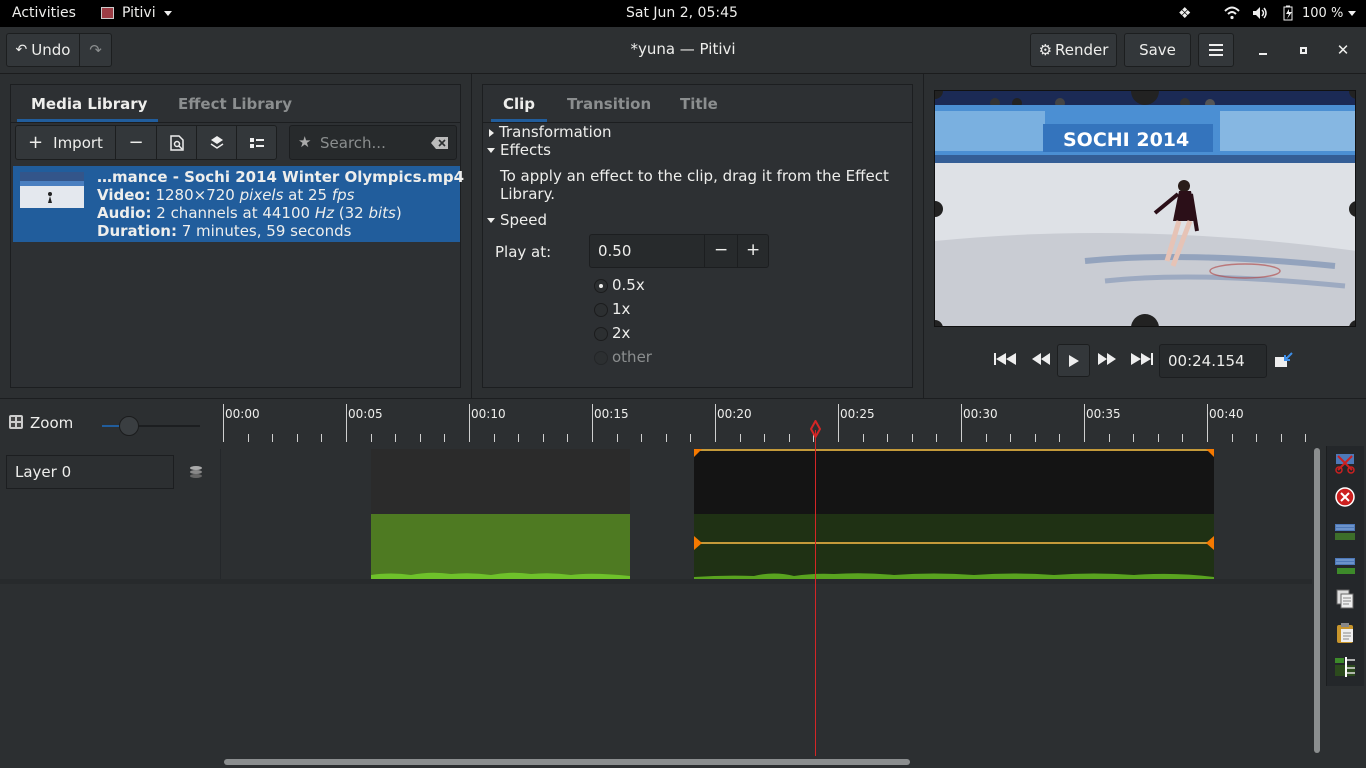 Image resolution: width=1366 pixels, height=768 pixels. I want to click on layers-insert-icon, so click(216, 142).